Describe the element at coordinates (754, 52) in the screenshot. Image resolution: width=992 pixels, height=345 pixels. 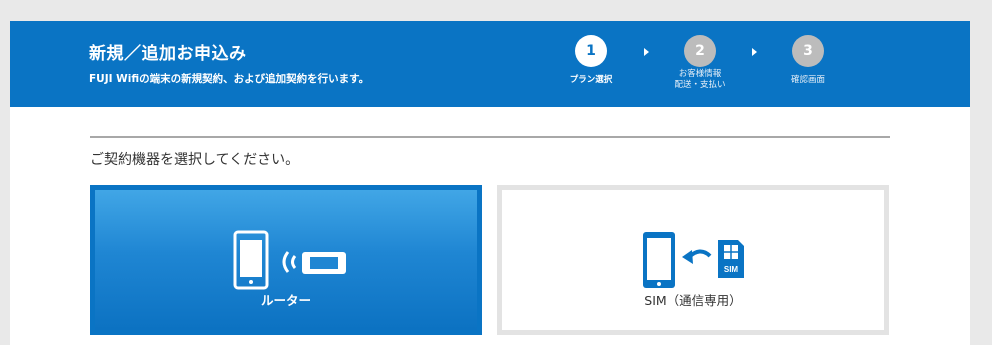
I see `step-arrow-2-icon` at that location.